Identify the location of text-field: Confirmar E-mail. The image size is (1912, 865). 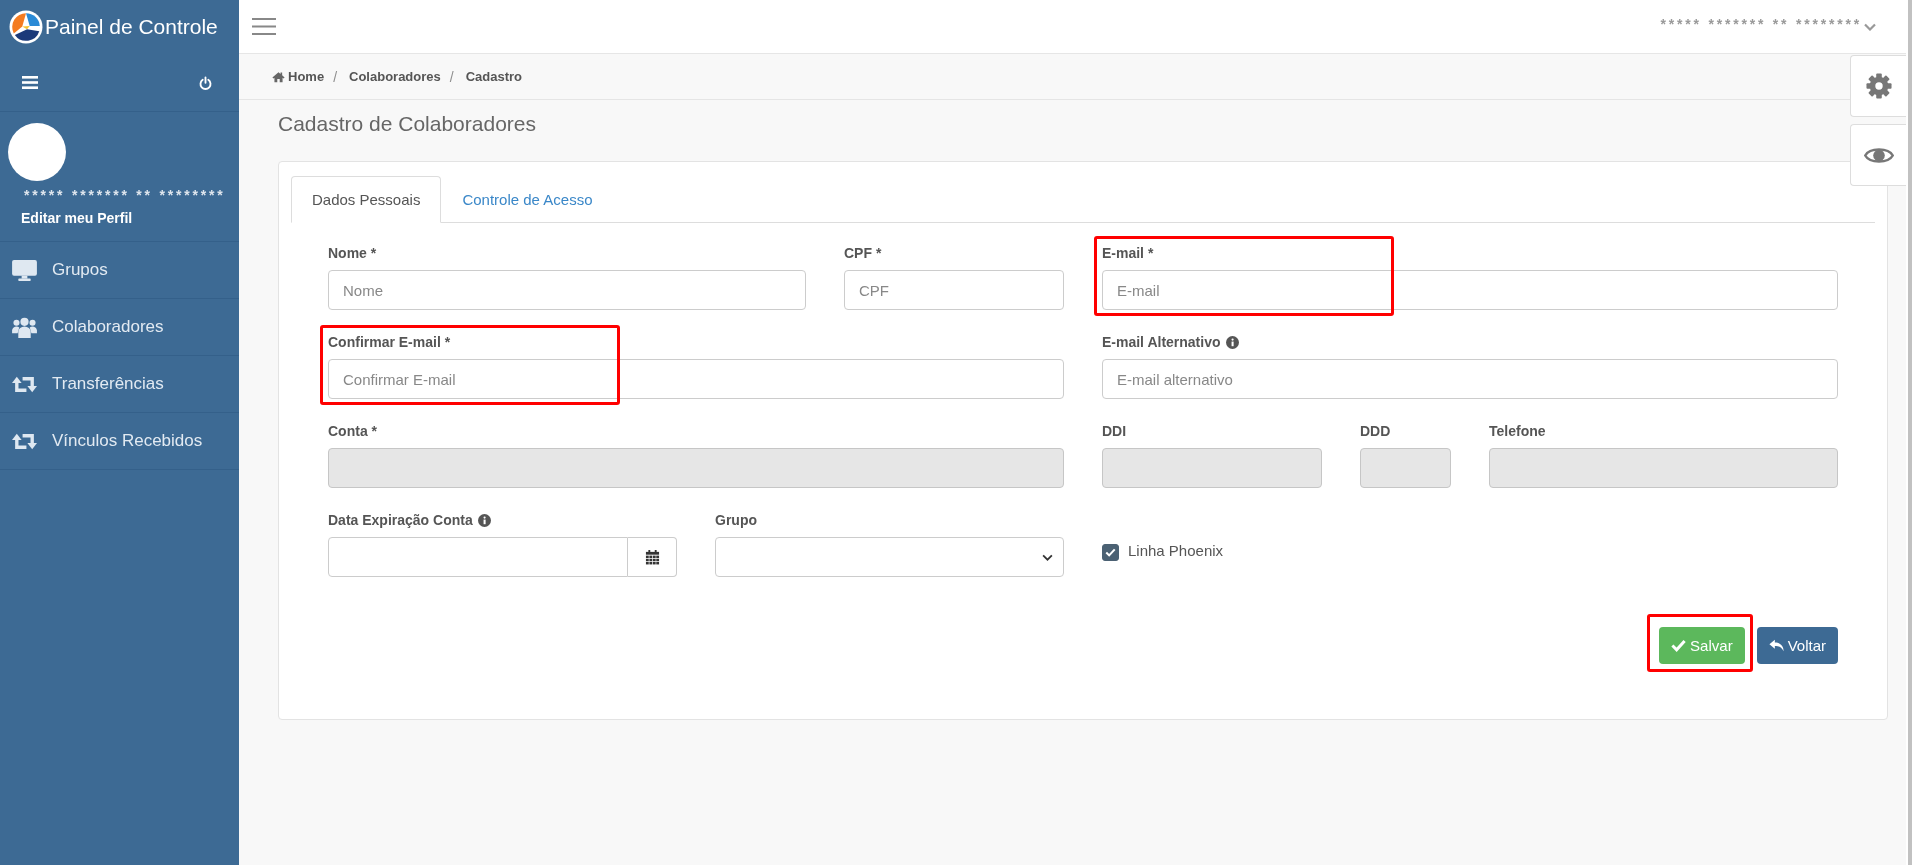
(696, 379).